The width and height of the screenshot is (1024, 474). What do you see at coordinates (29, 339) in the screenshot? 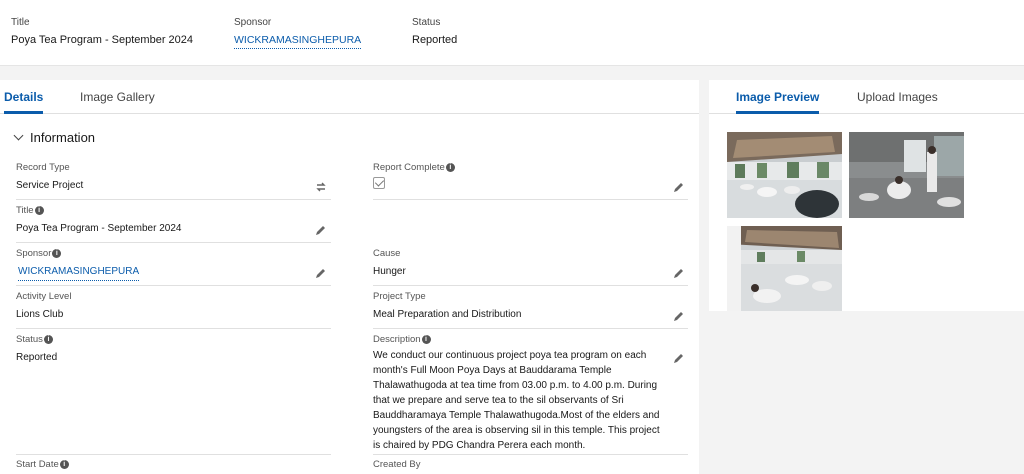
I see `field-status-label: Status` at bounding box center [29, 339].